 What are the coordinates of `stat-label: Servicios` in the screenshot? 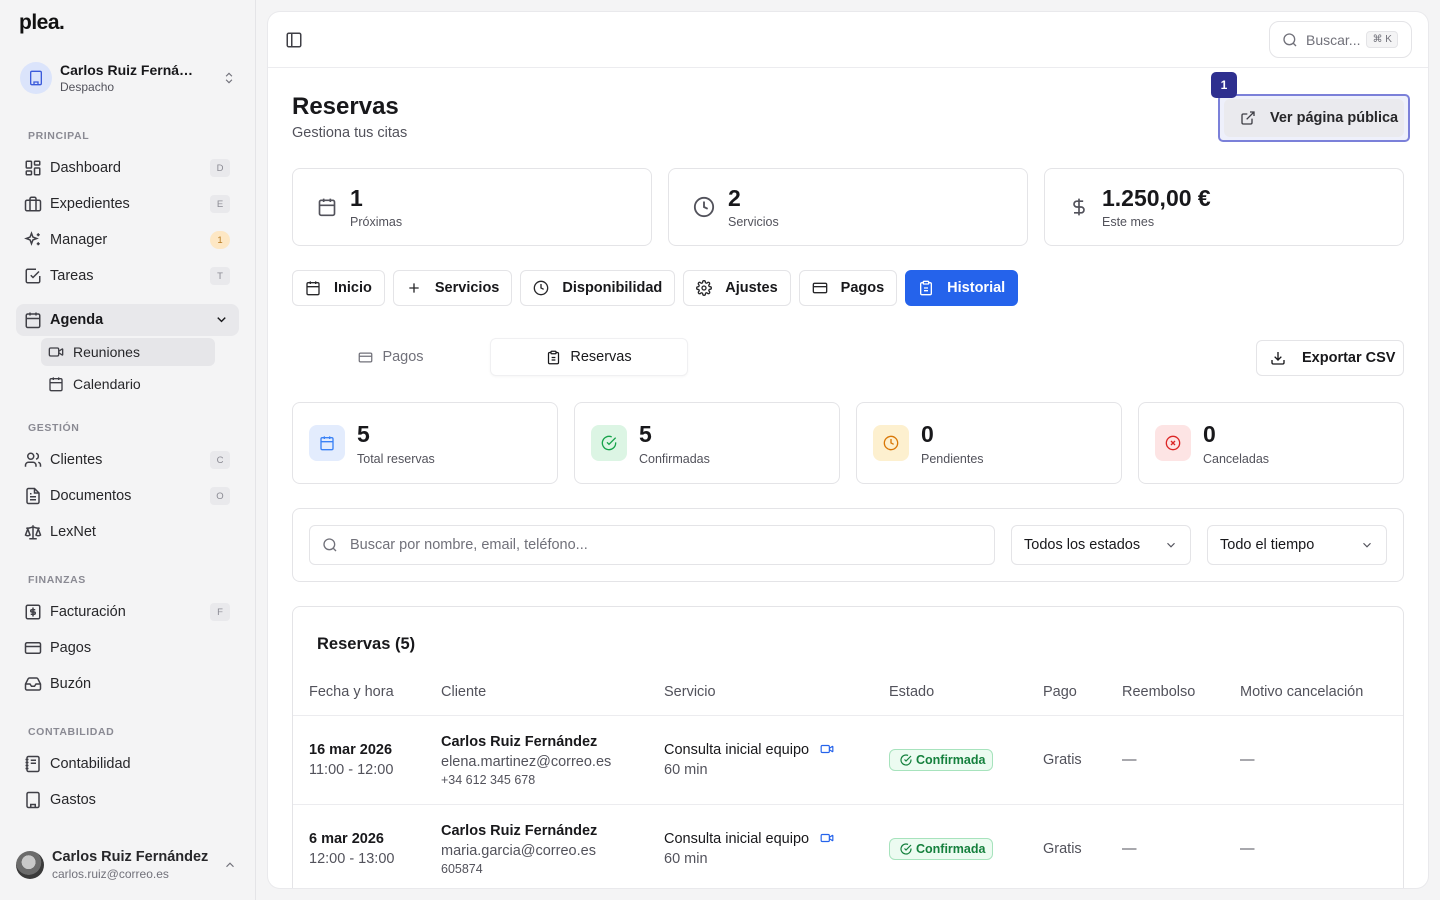 It's located at (753, 222).